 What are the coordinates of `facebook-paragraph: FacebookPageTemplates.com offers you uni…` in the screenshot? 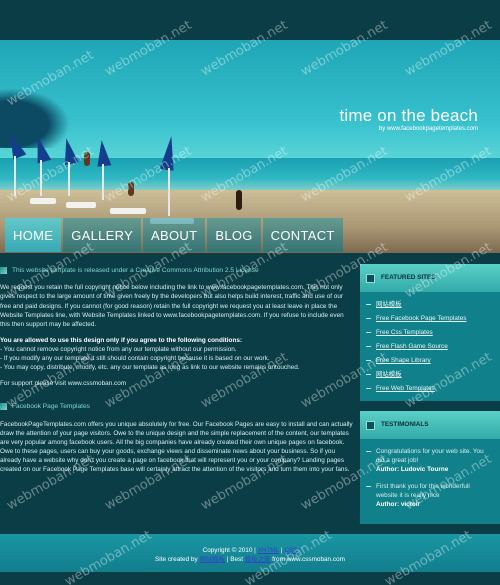 It's located at (176, 447).